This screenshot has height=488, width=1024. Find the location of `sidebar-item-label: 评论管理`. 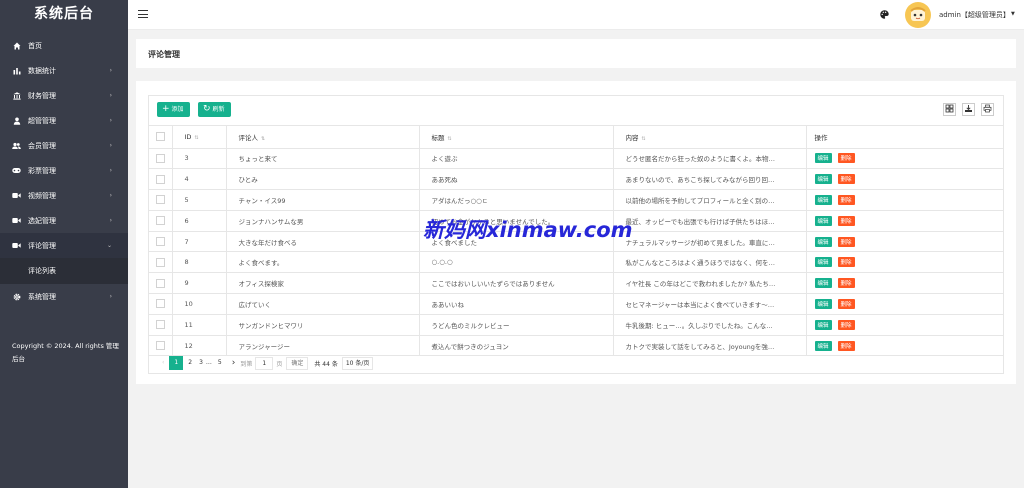

sidebar-item-label: 评论管理 is located at coordinates (42, 245).